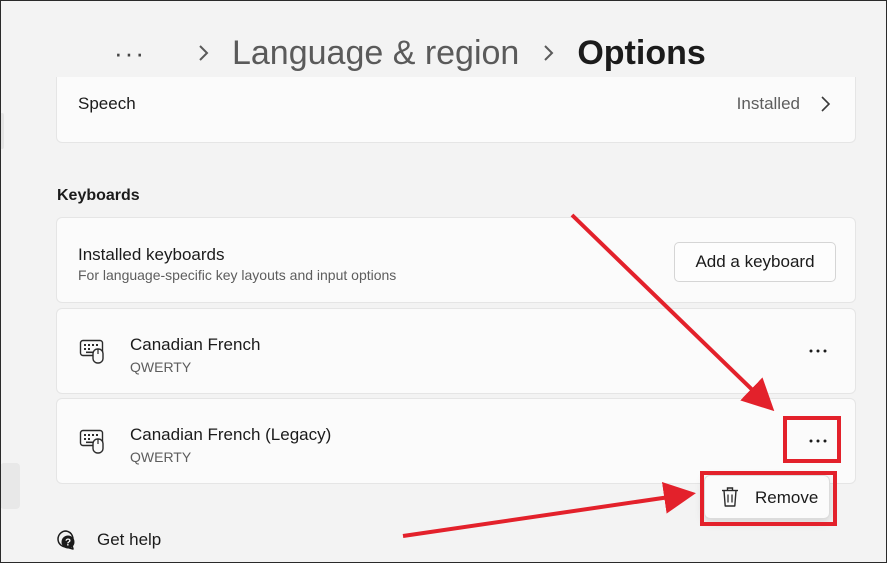 The height and width of the screenshot is (563, 887). I want to click on section-title-keyboards: Keyboards, so click(98, 195).